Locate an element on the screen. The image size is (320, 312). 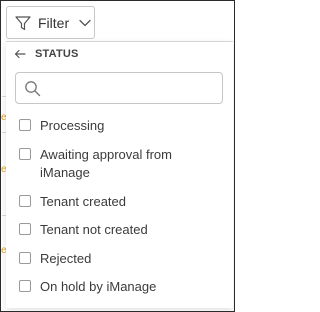
search-input is located at coordinates (119, 88).